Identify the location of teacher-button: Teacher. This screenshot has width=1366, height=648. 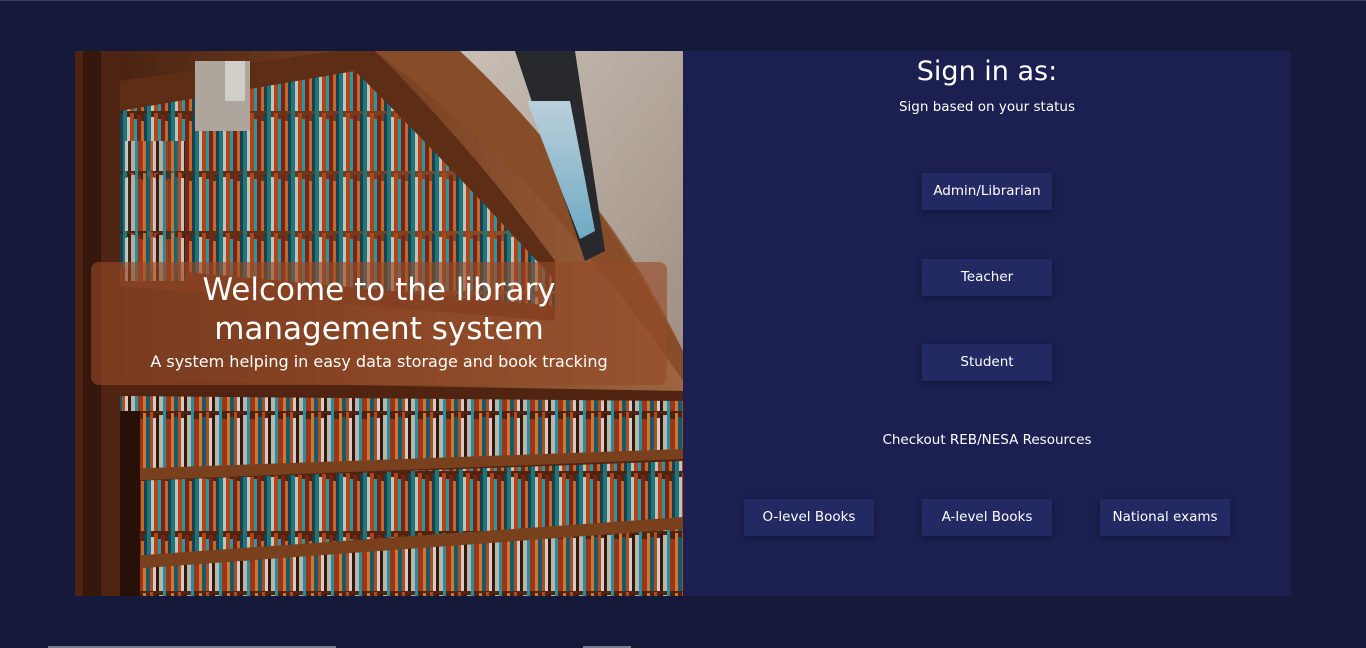
(987, 277).